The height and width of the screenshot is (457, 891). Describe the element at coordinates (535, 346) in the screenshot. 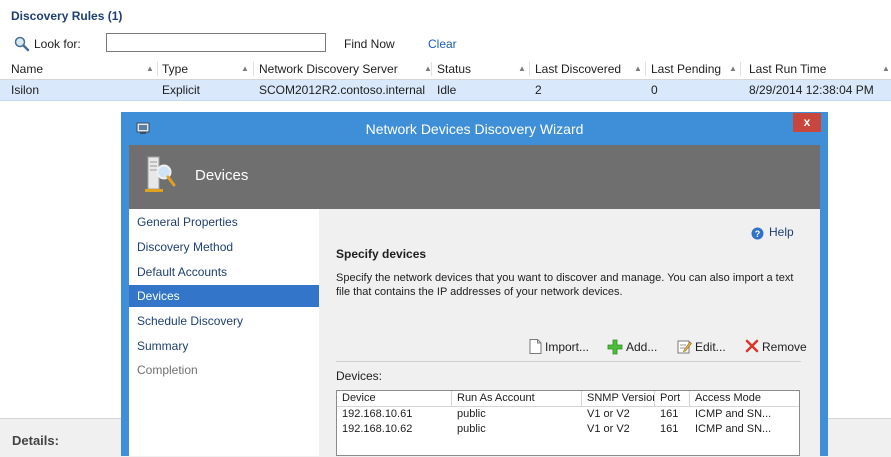

I see `document-icon` at that location.